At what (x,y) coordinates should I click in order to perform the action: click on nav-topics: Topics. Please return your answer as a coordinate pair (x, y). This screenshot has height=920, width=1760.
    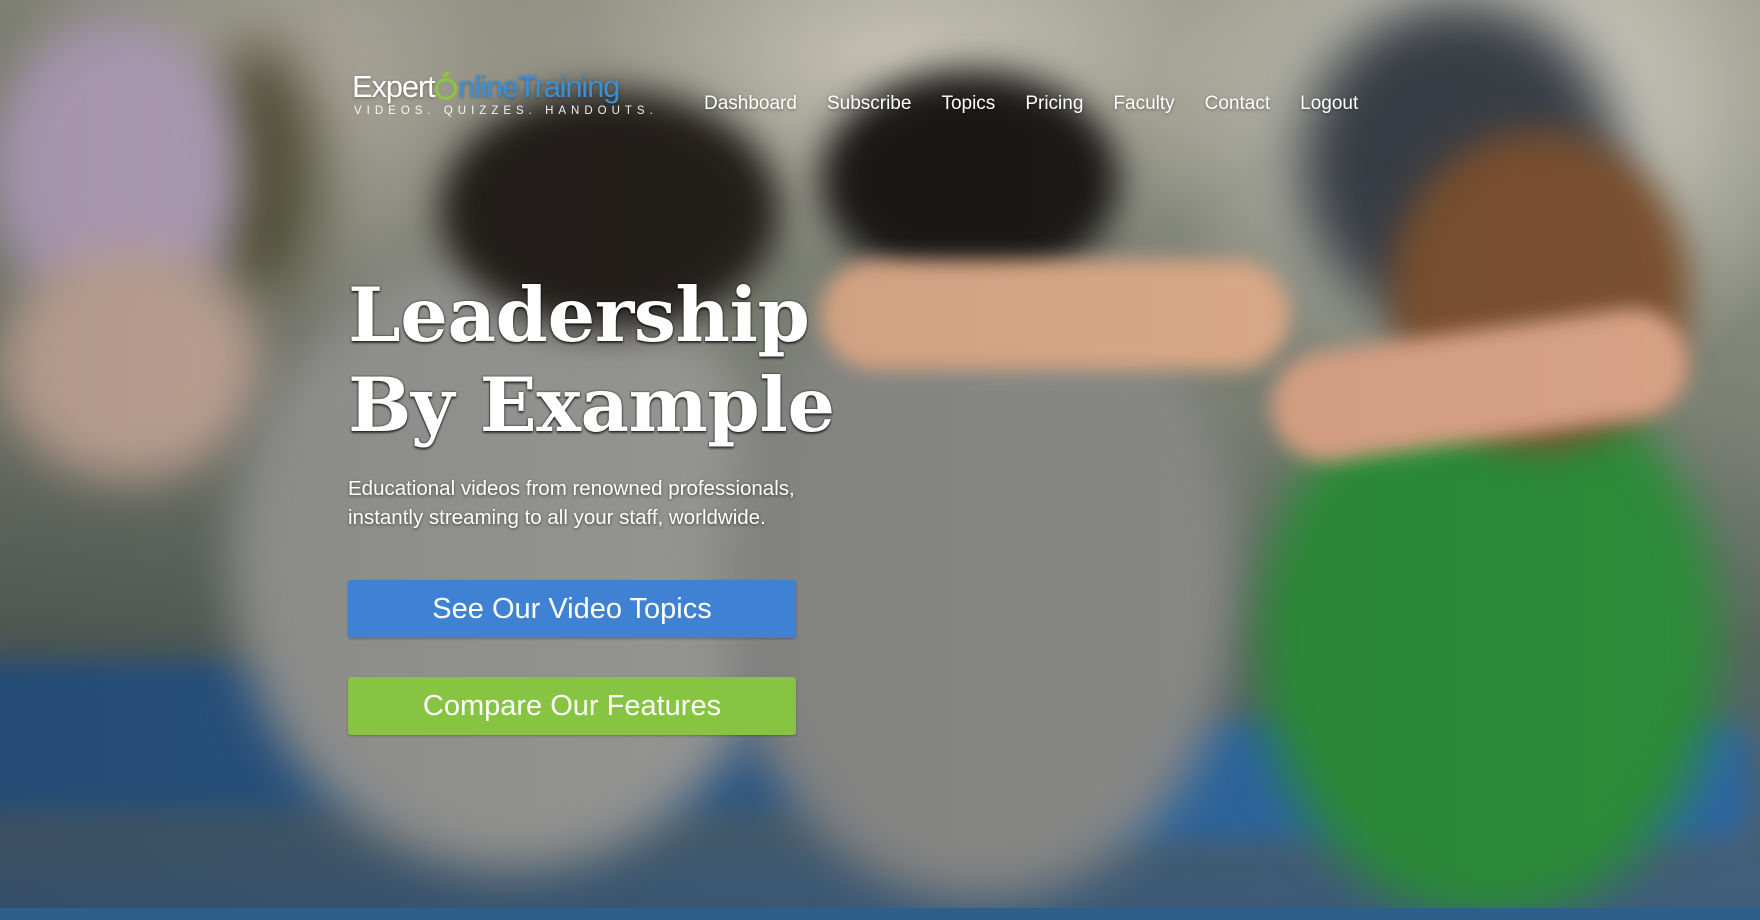
    Looking at the image, I should click on (968, 104).